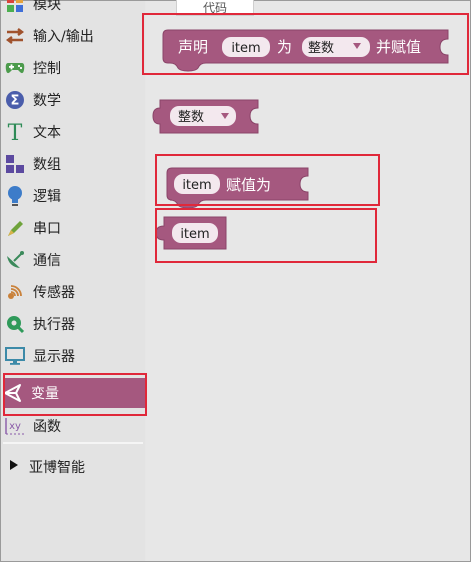 Image resolution: width=472 pixels, height=563 pixels. What do you see at coordinates (191, 117) in the screenshot?
I see `type-block-label: 整数` at bounding box center [191, 117].